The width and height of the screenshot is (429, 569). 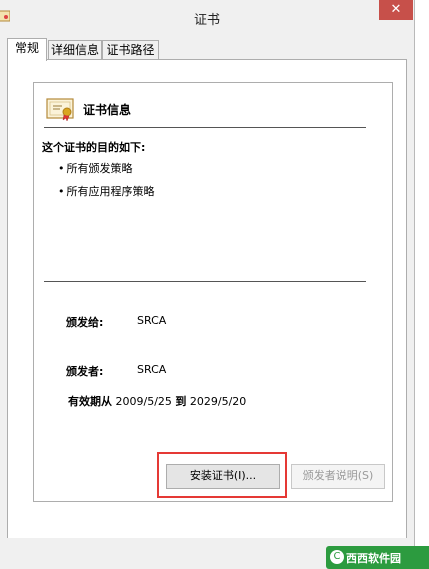 What do you see at coordinates (337, 557) in the screenshot?
I see `watermark-icon: C` at bounding box center [337, 557].